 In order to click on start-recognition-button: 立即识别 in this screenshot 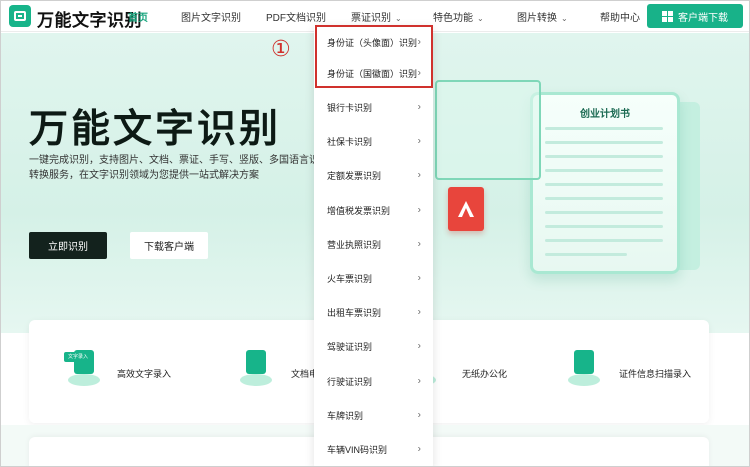, I will do `click(68, 245)`.